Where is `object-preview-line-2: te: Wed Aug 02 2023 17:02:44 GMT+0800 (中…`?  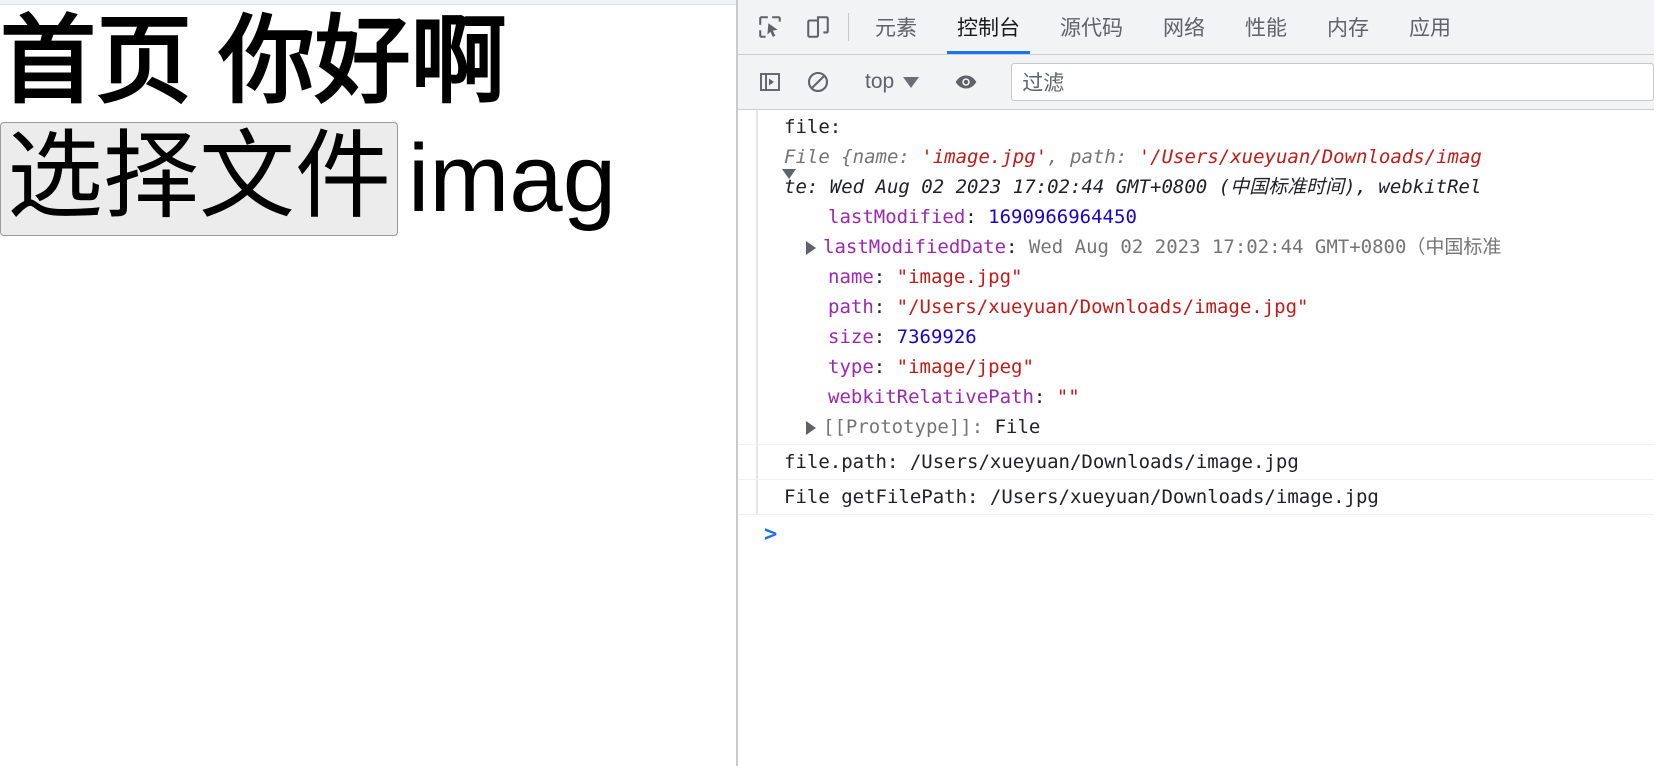 object-preview-line-2: te: Wed Aug 02 2023 17:02:44 GMT+0800 (中… is located at coordinates (1133, 187).